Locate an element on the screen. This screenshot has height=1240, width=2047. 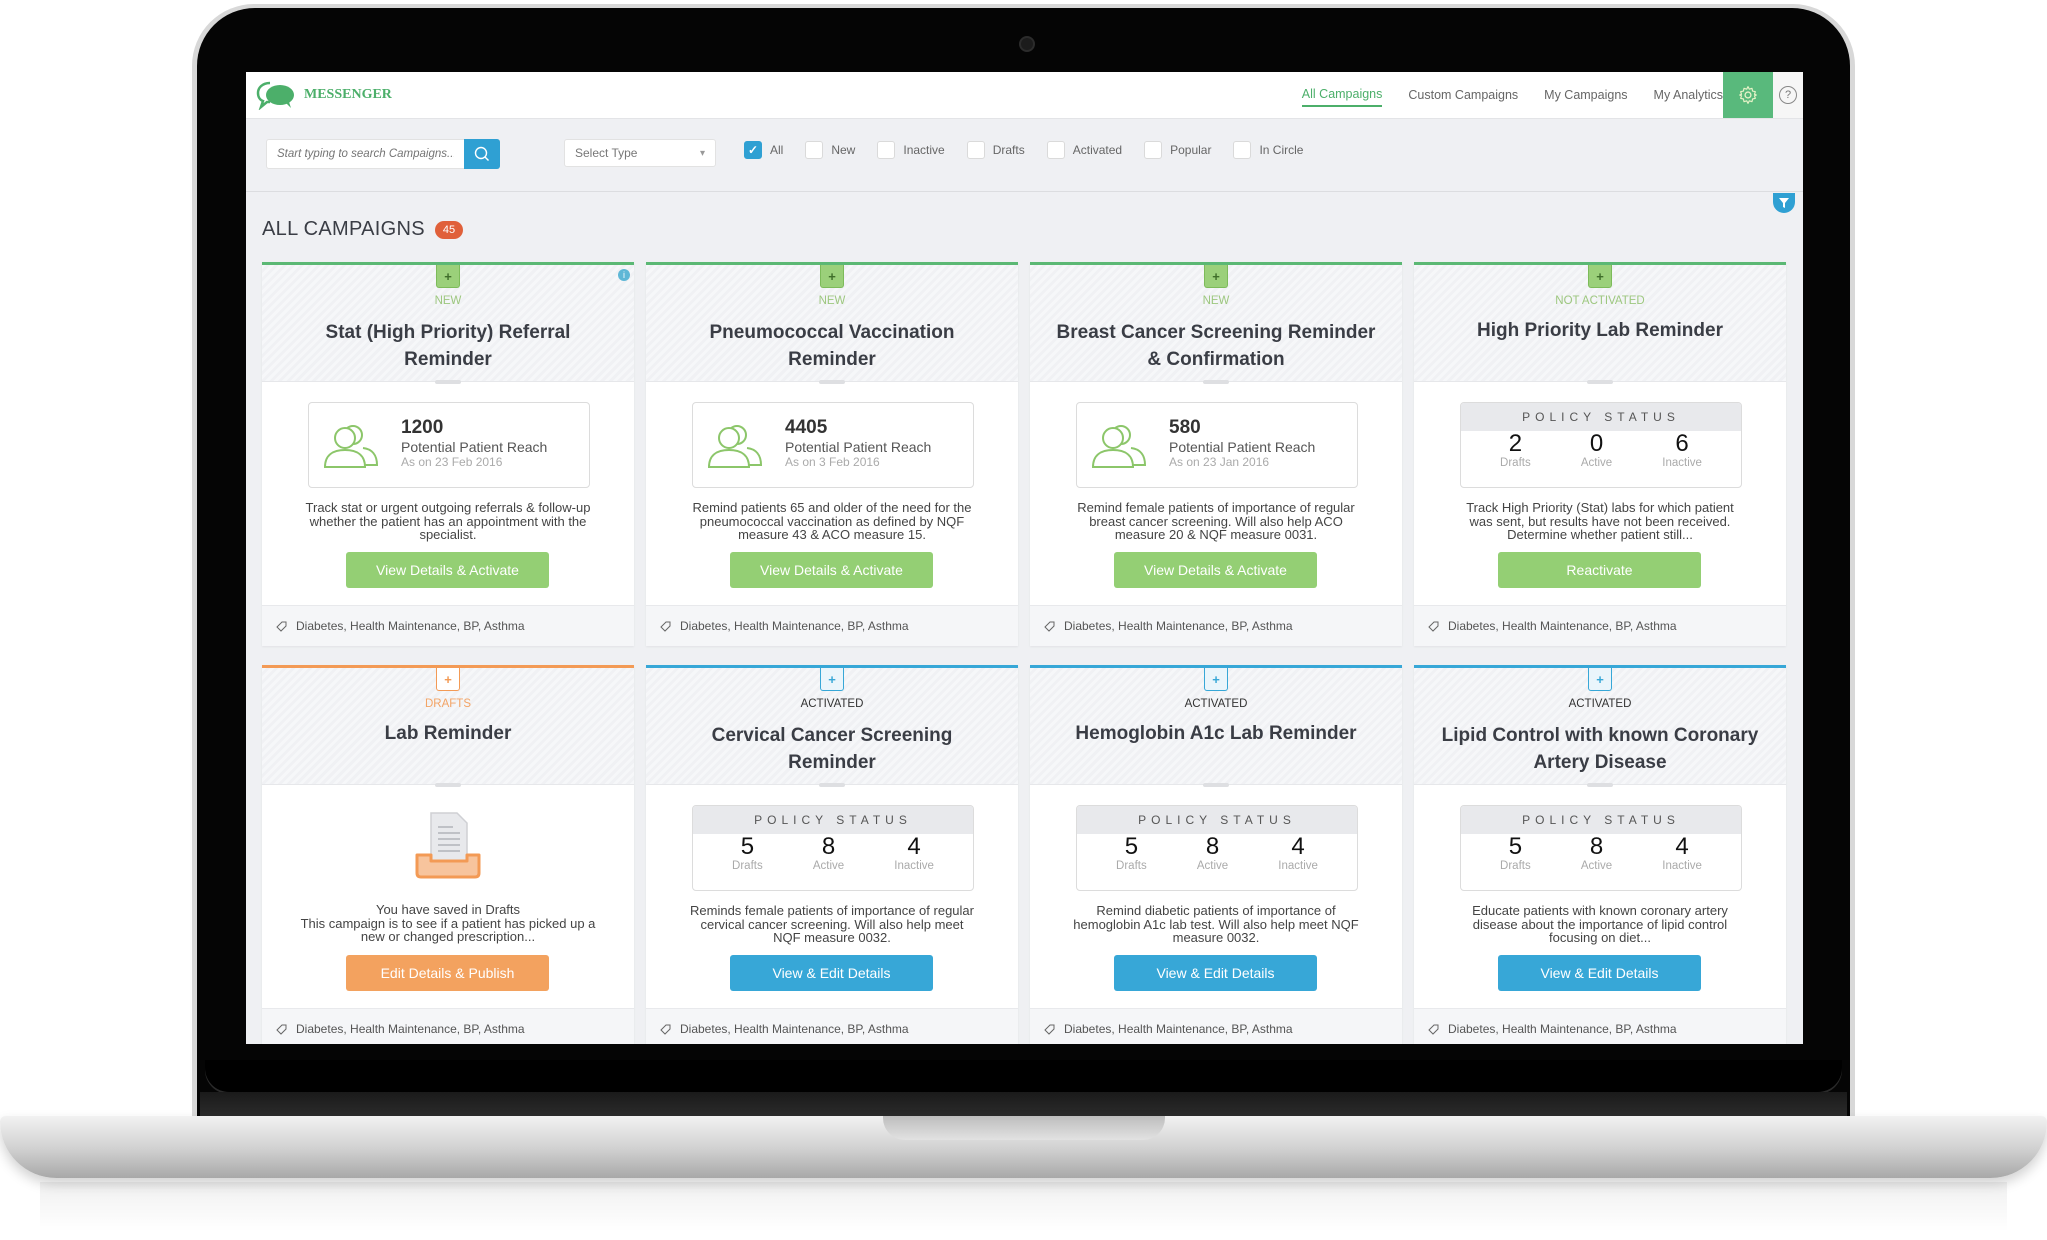
gear-icon is located at coordinates (1748, 95).